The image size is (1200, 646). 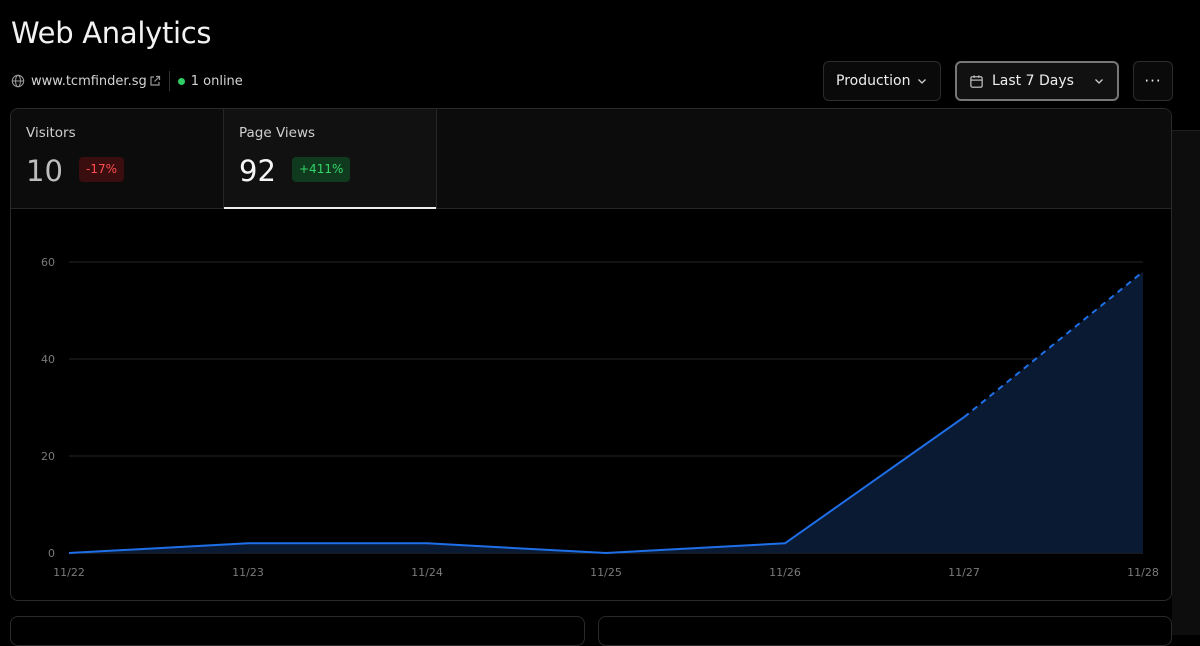 I want to click on tab-label: Visitors, so click(x=51, y=133).